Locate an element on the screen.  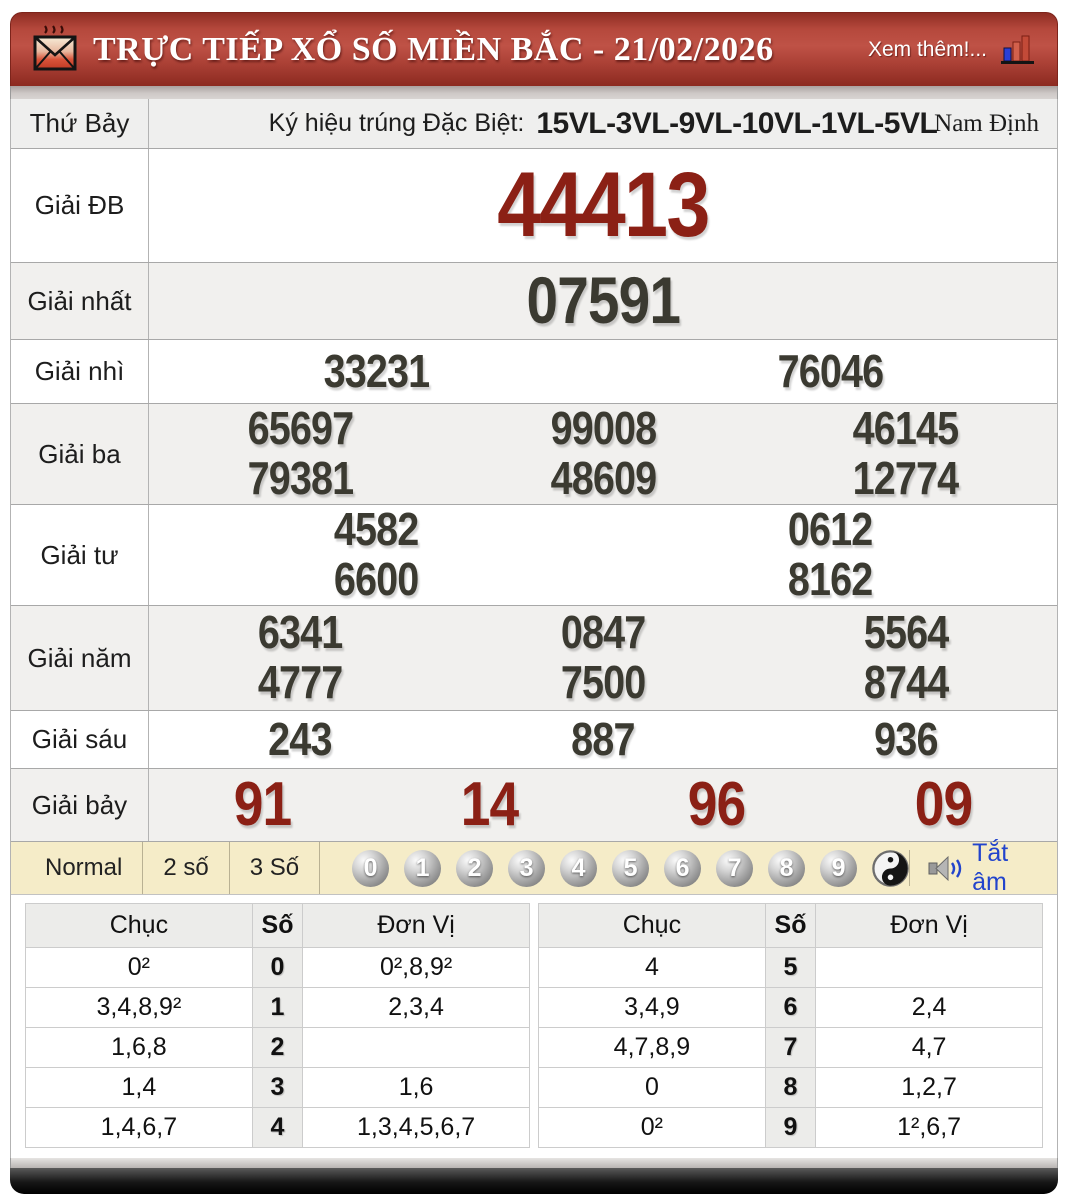
prize-label-first: Giải nhất is located at coordinates (80, 301).